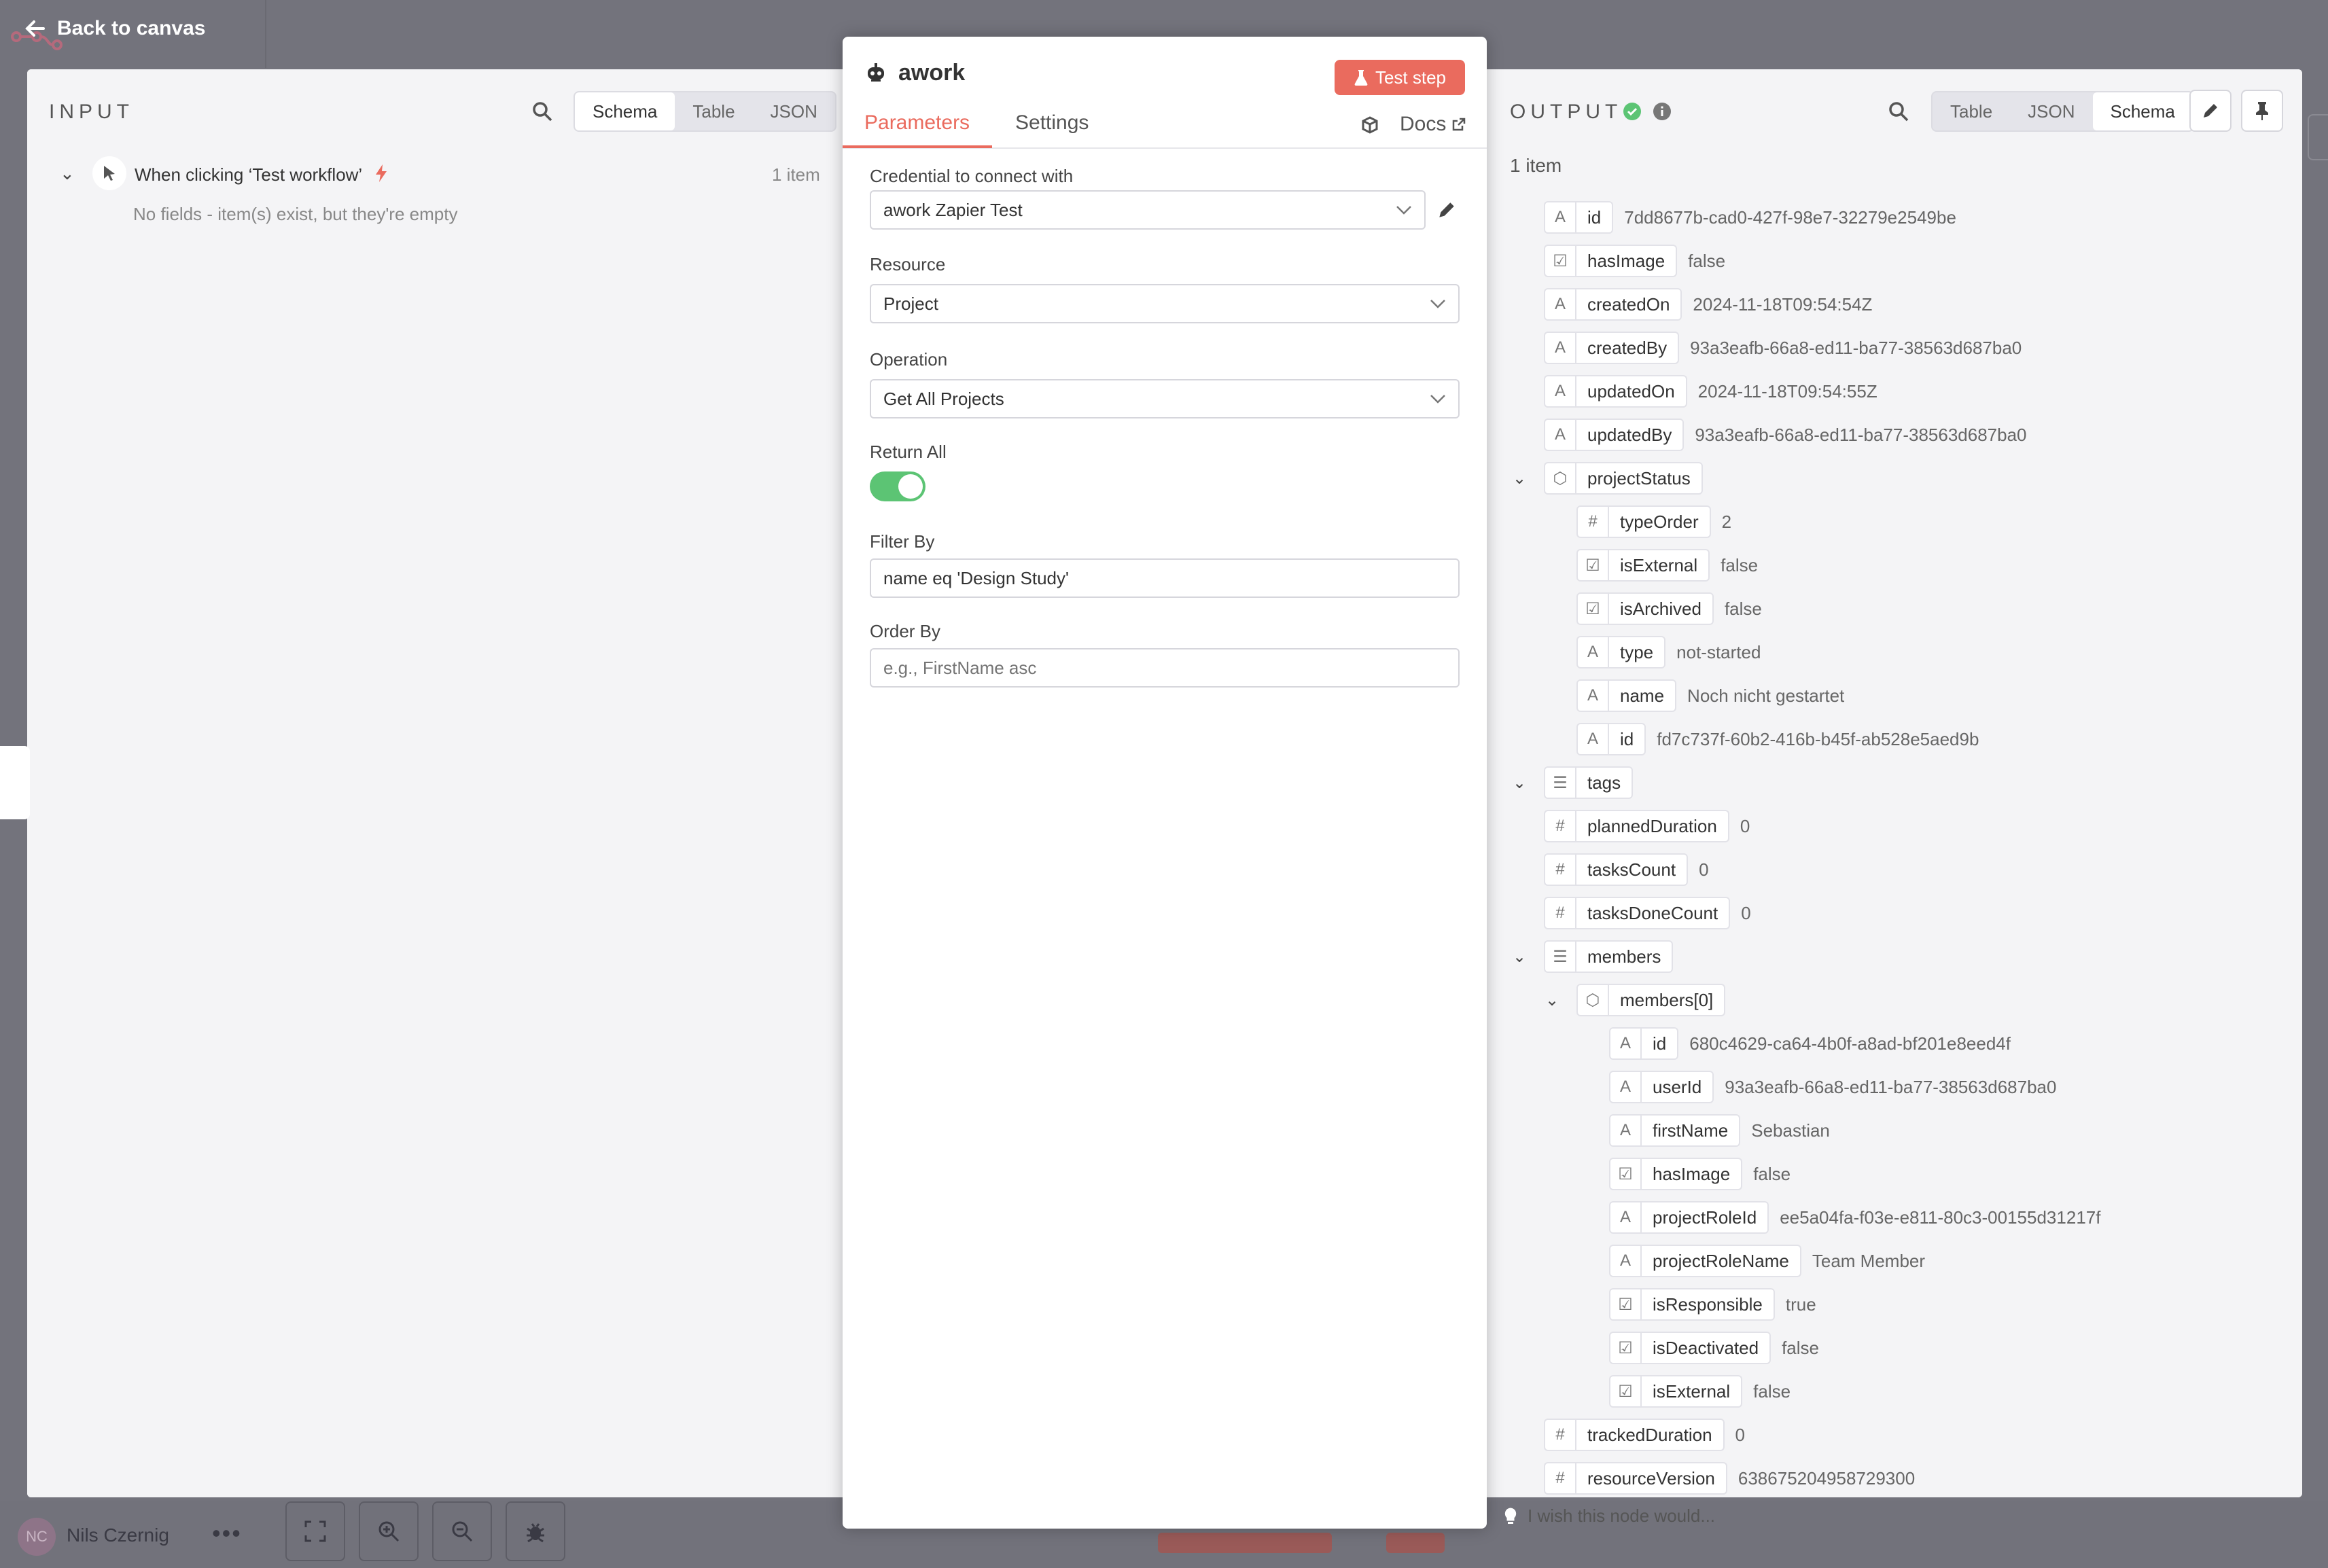 This screenshot has width=2328, height=1568. I want to click on schema-key-pill: ☰ tags, so click(1589, 782).